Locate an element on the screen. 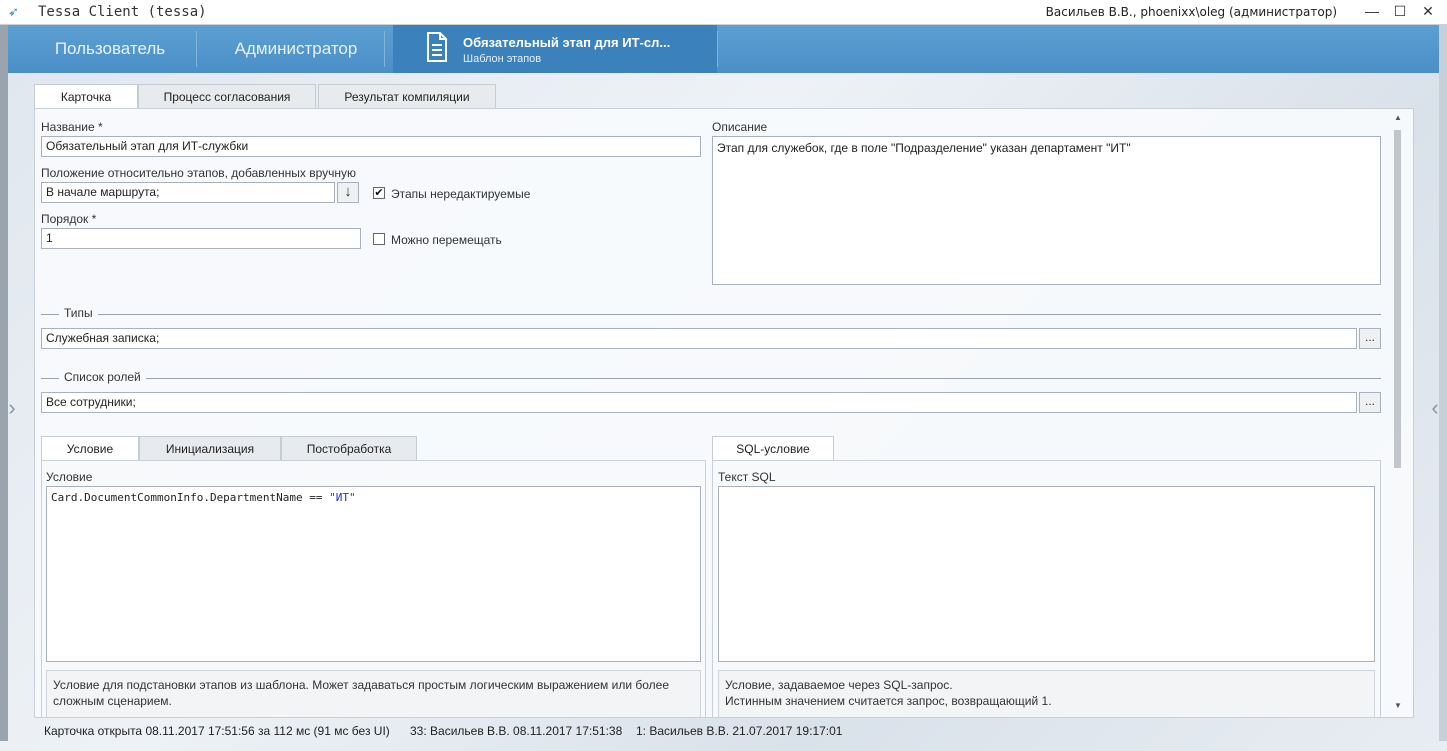 The height and width of the screenshot is (751, 1447). sql-label: Текст SQL is located at coordinates (747, 477).